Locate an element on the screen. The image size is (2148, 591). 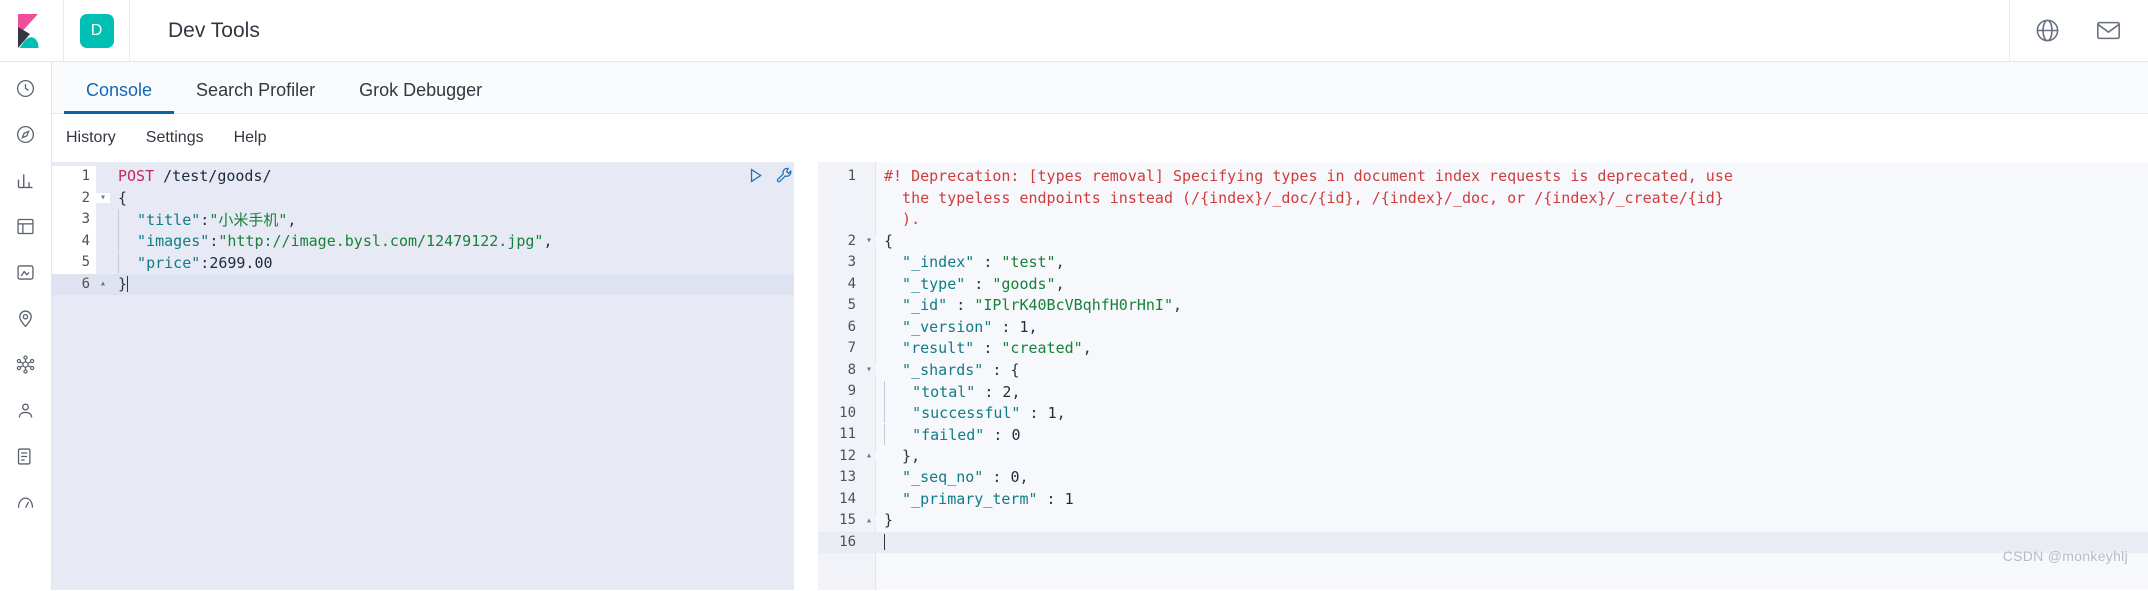
code-text: "_index" : "test", is located at coordinates (970, 263).